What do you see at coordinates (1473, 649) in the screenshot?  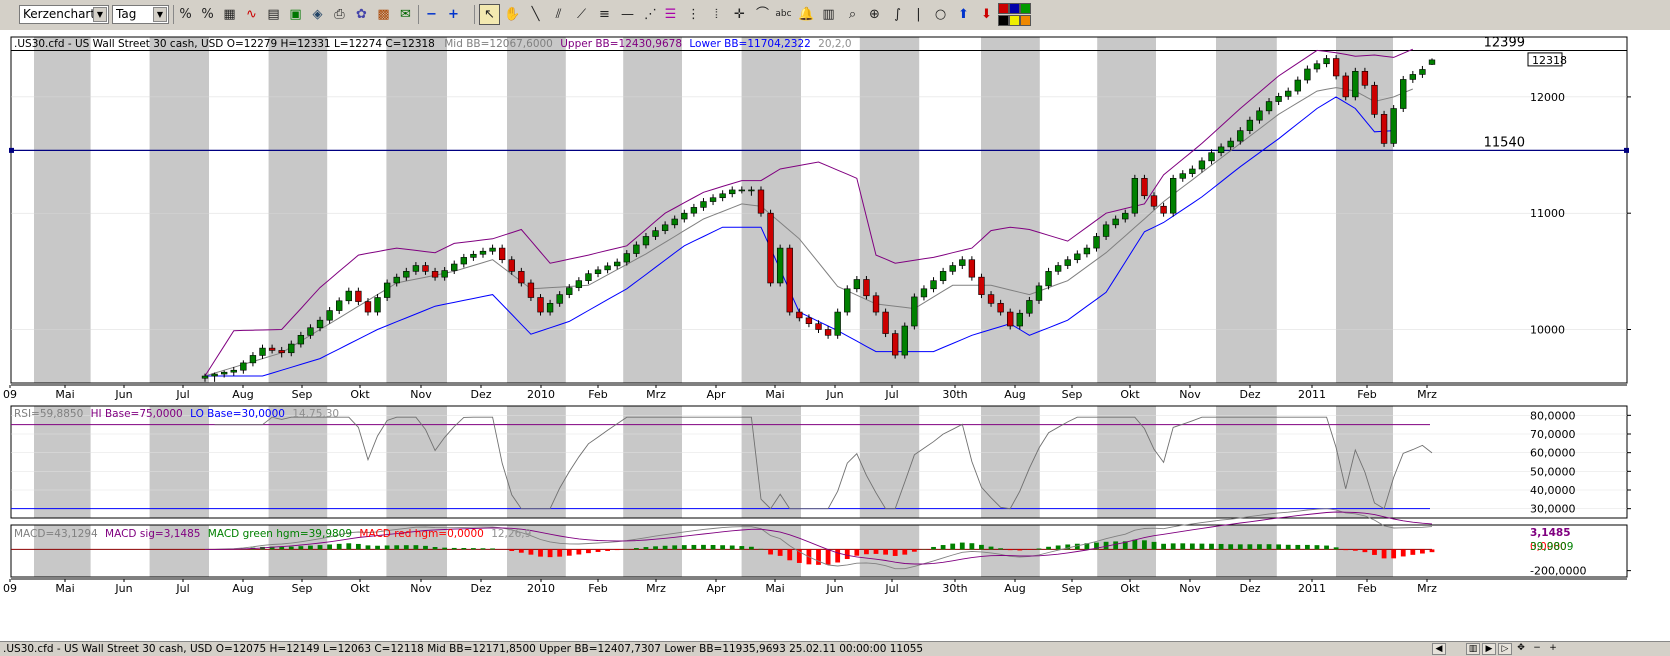 I see `scroll-home-icon: ▥` at bounding box center [1473, 649].